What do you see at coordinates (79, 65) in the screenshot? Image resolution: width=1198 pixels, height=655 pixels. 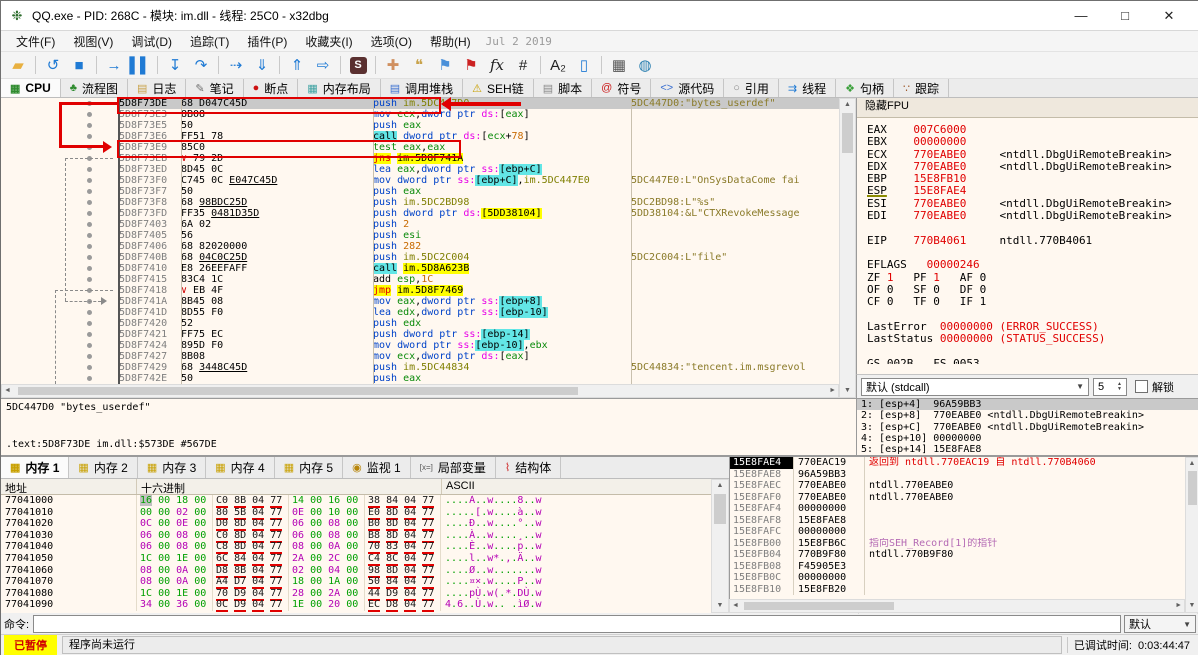 I see `stop-icon: ■` at bounding box center [79, 65].